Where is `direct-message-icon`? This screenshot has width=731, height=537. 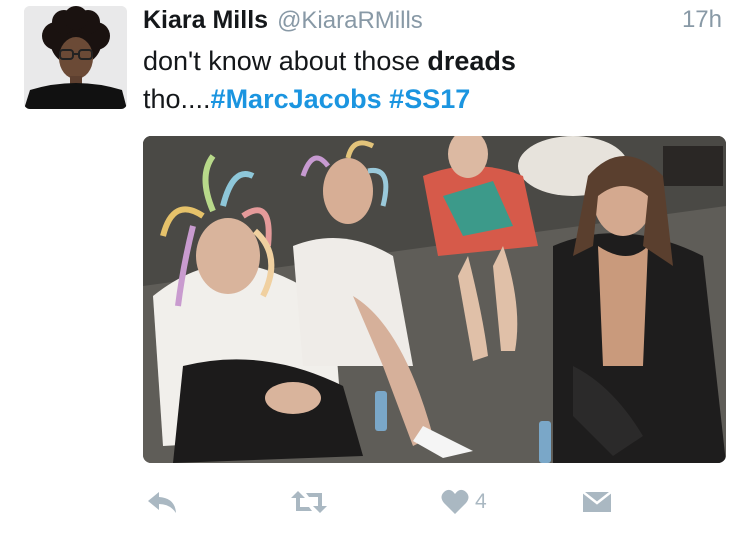 direct-message-icon is located at coordinates (597, 501).